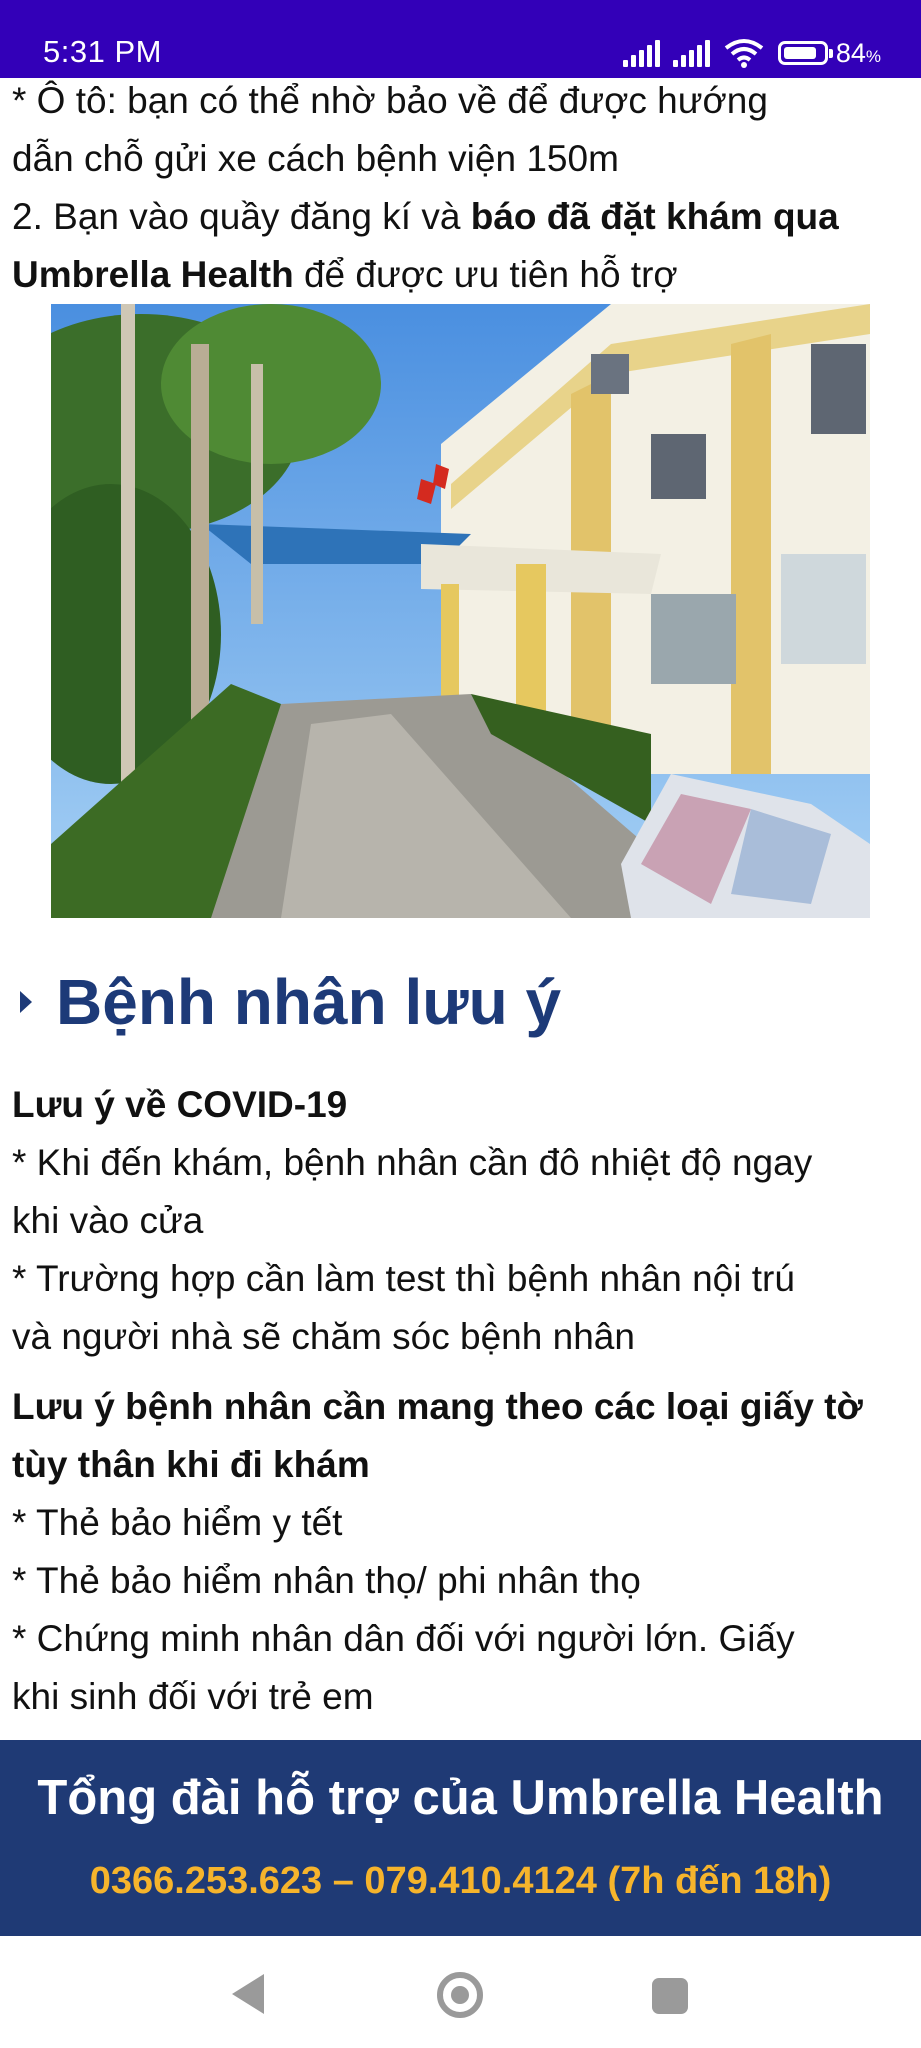 The width and height of the screenshot is (921, 2048). What do you see at coordinates (290, 1002) in the screenshot?
I see `section-title: Bệnh nhân lưu ý` at bounding box center [290, 1002].